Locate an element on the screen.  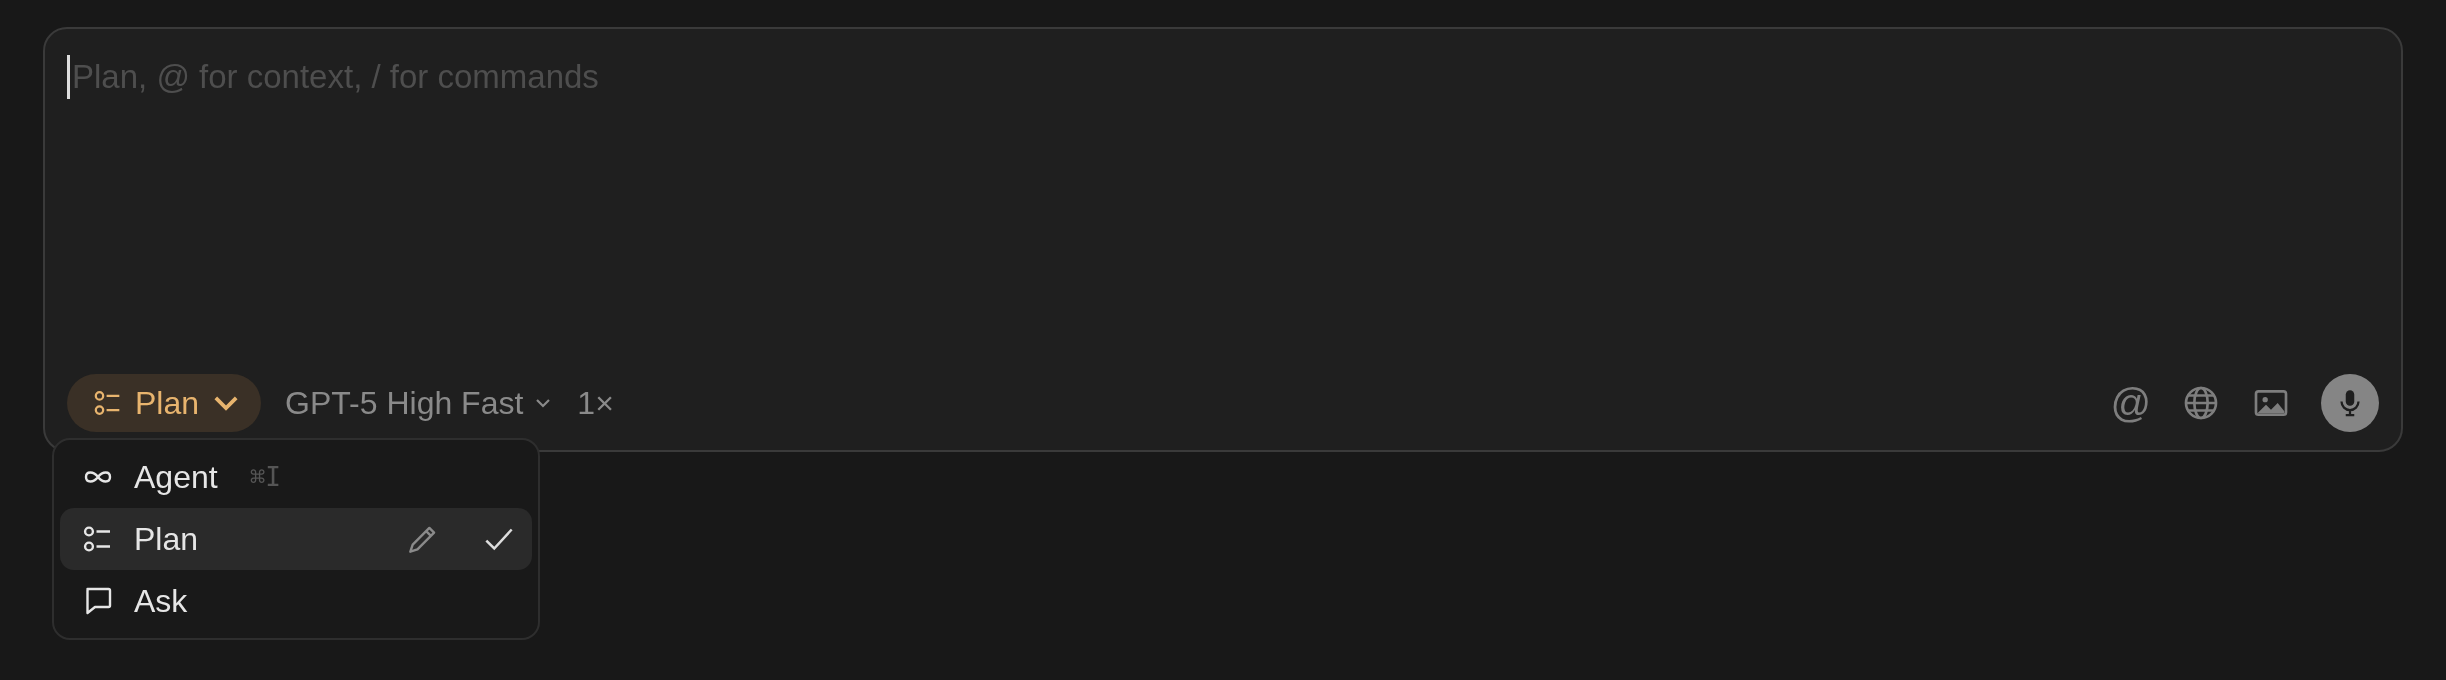
multiplier-label: 1× is located at coordinates (595, 403).